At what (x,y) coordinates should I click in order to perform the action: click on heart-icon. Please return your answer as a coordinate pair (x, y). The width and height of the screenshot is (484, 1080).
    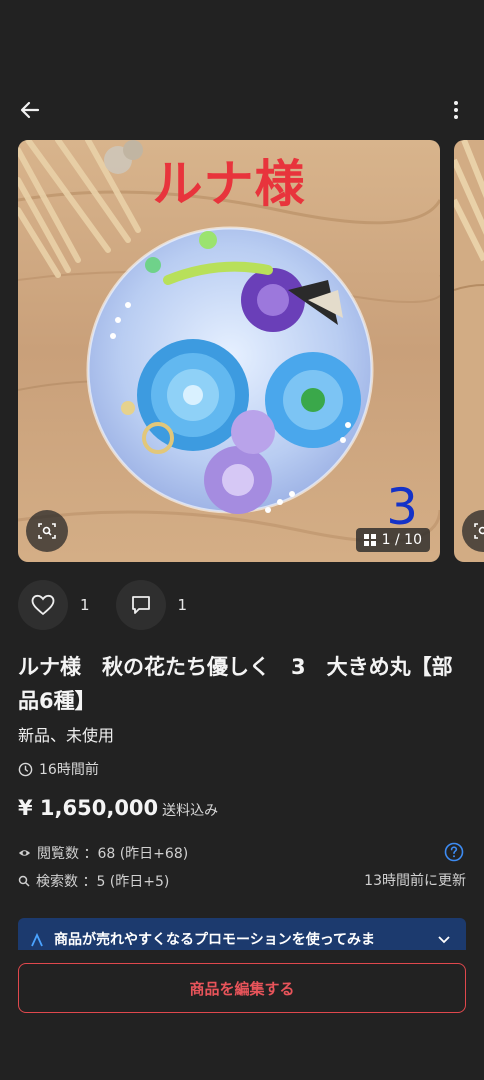
    Looking at the image, I should click on (43, 605).